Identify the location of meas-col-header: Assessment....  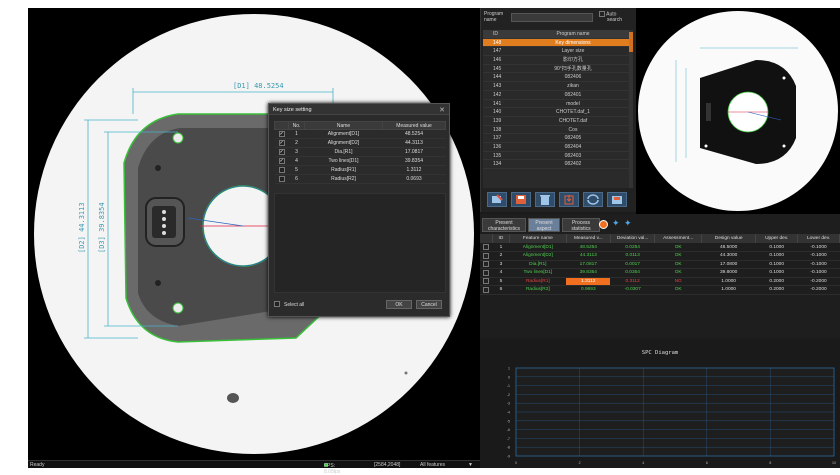
(678, 238).